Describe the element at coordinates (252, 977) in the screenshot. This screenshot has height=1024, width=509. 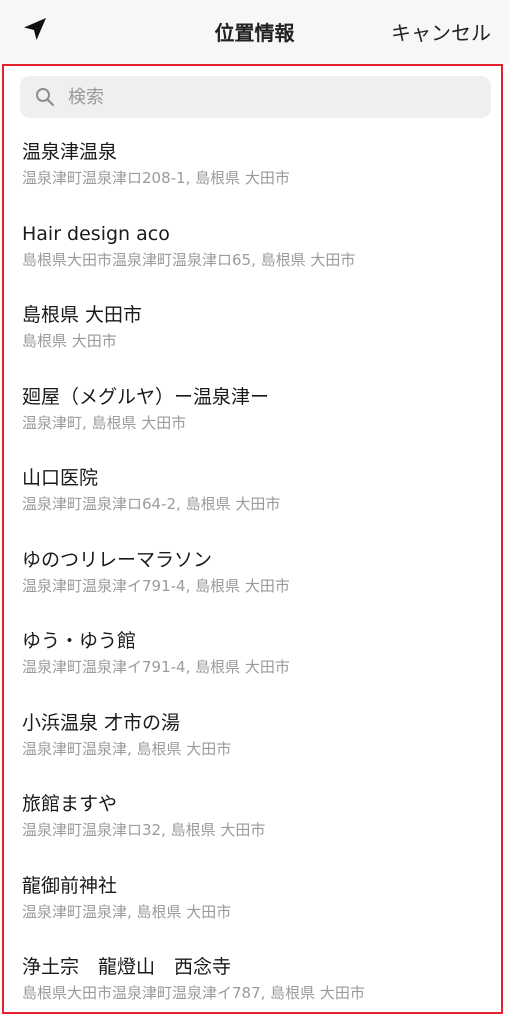
I see `place-row: 浄土宗 龍燈山 西念寺島根県大田市温泉津町温泉津イ787, 島根県 大田市` at that location.